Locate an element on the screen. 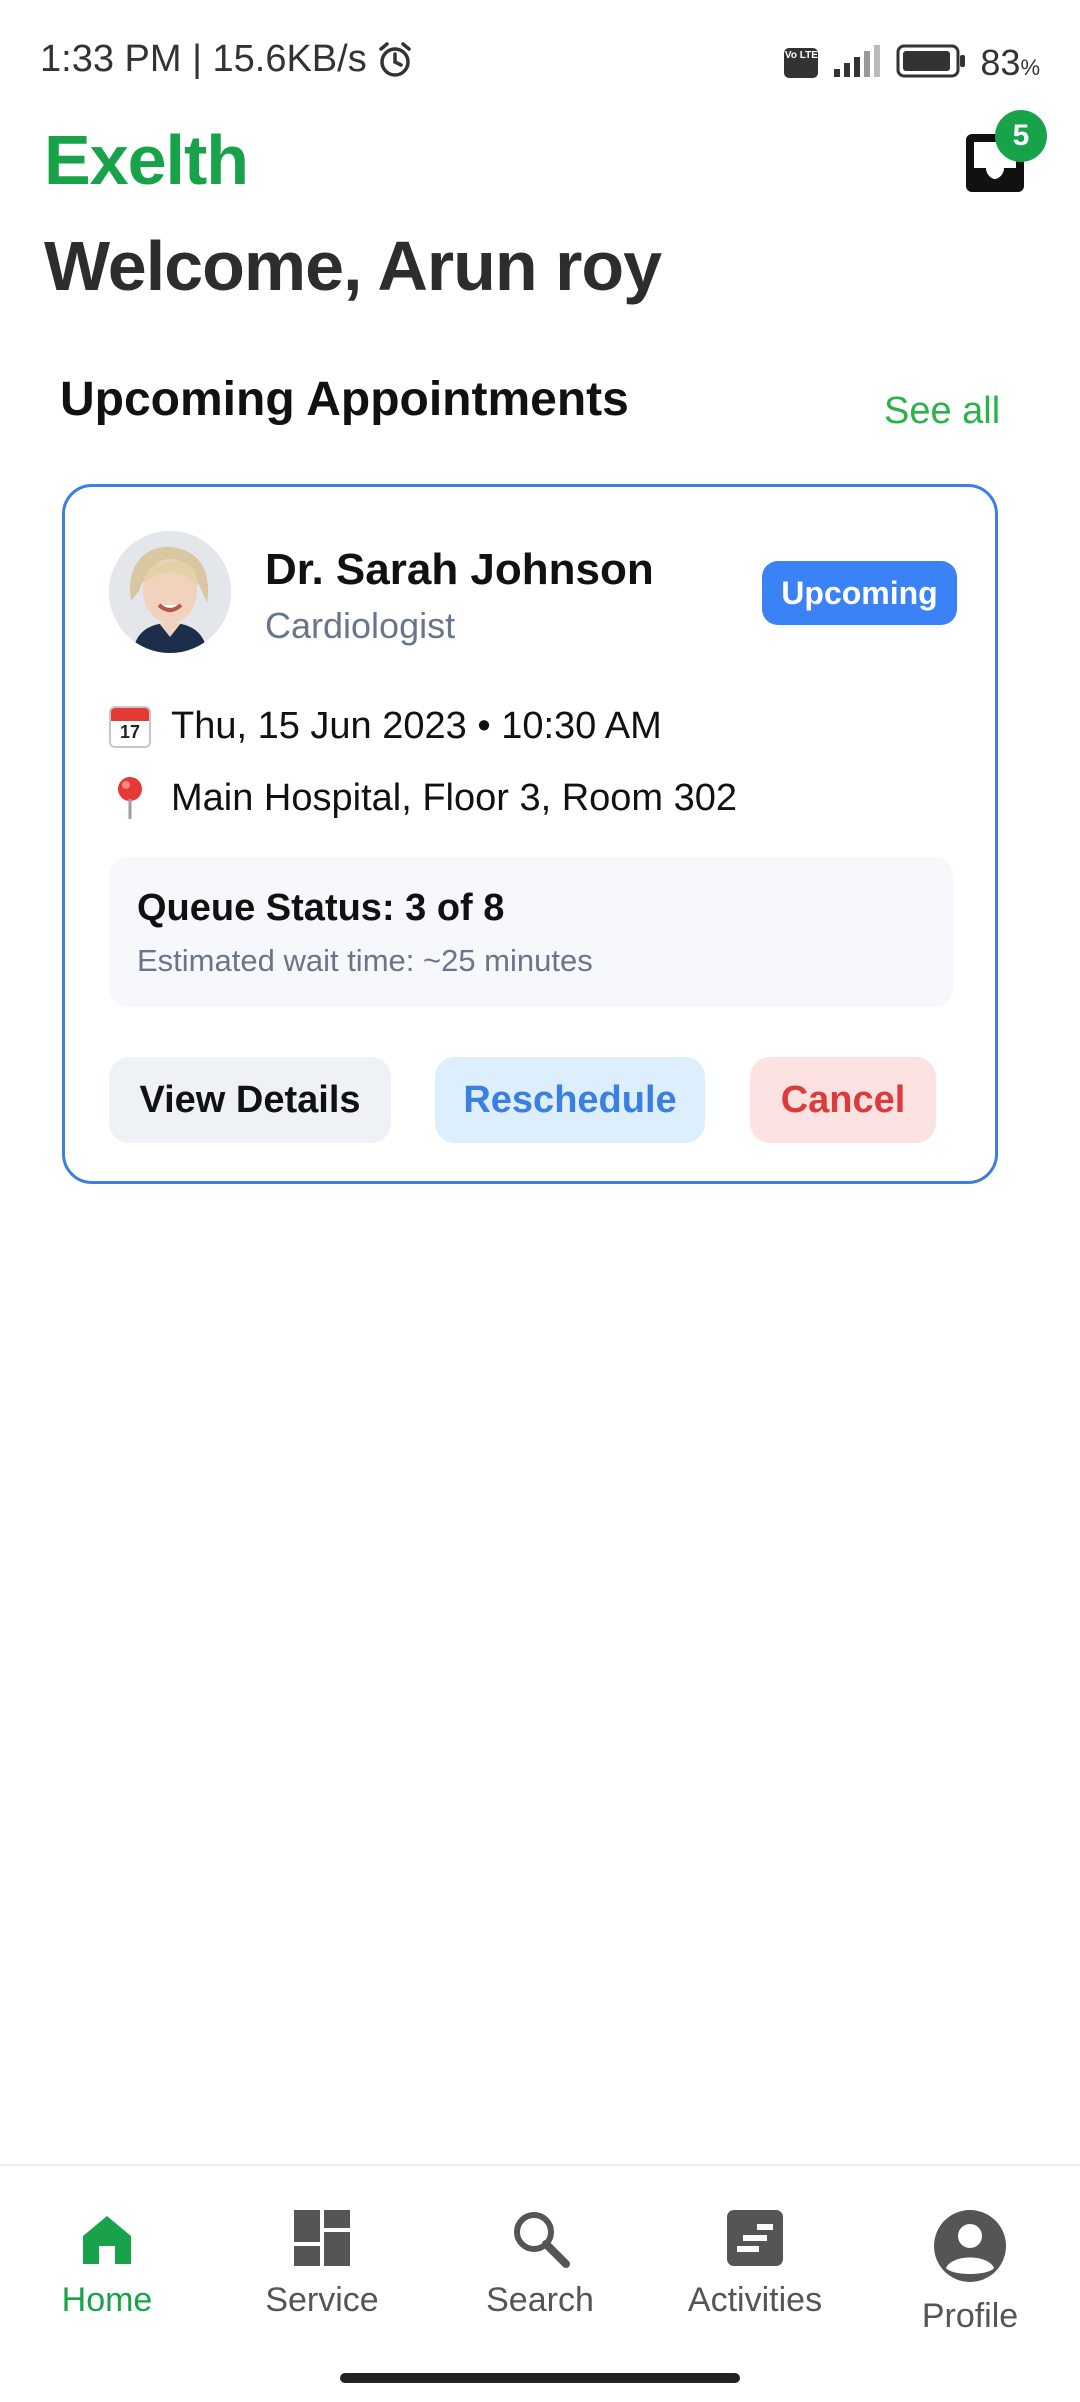  search-icon is located at coordinates (540, 2240).